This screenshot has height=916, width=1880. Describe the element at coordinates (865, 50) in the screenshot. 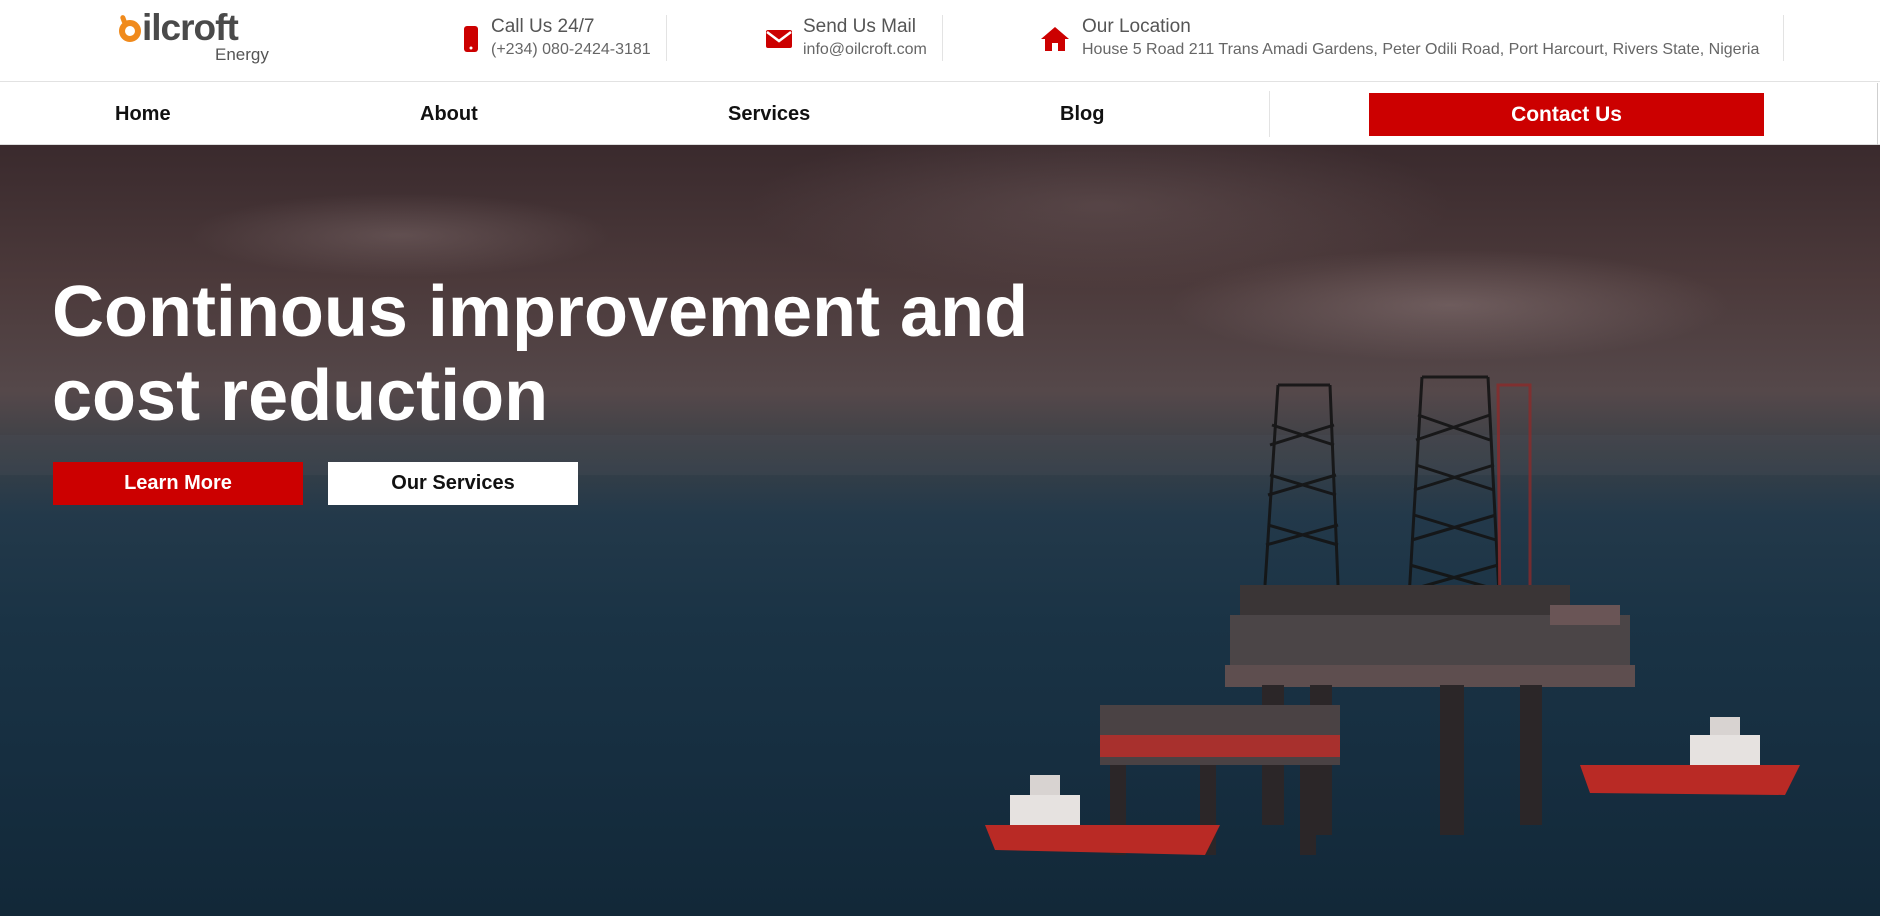

I see `email-address: info@oilcroft.com` at that location.